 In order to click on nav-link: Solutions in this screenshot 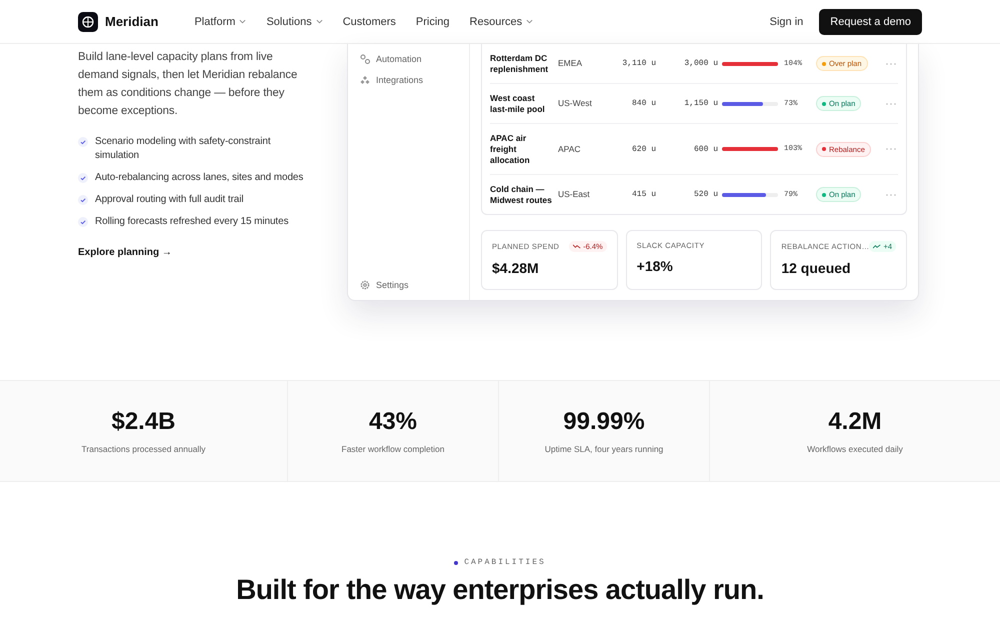, I will do `click(294, 22)`.